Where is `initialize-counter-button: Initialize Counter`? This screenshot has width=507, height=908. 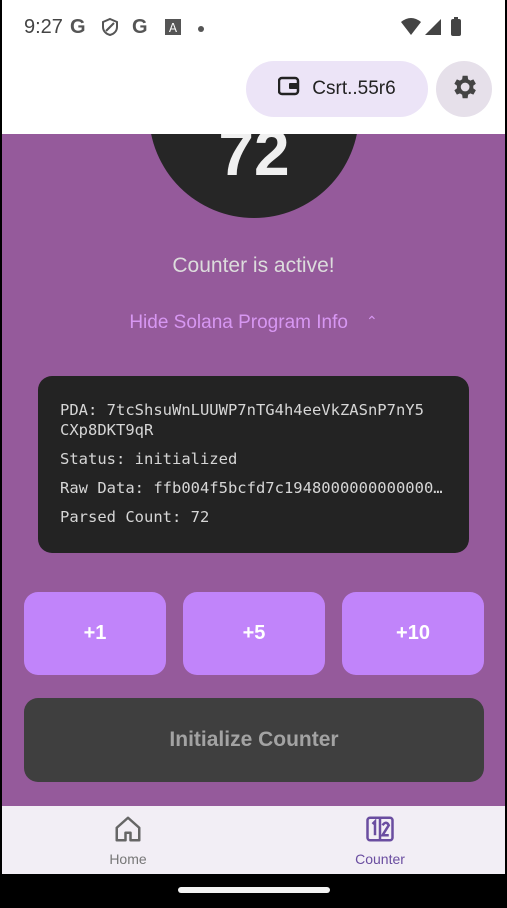 initialize-counter-button: Initialize Counter is located at coordinates (254, 740).